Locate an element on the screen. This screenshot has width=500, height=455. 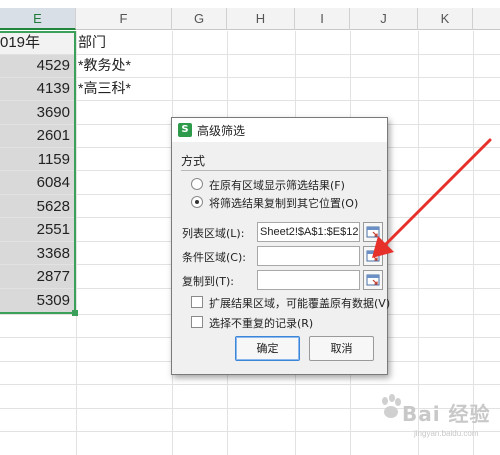
watermark-subtext: jingyan.baidu.com is located at coordinates (446, 433).